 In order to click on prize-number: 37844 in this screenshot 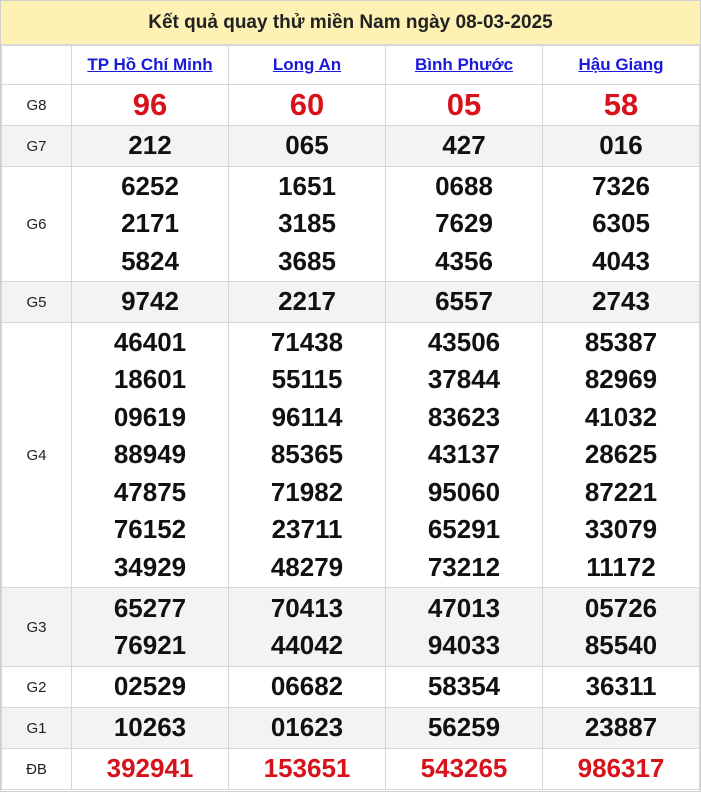, I will do `click(464, 379)`.